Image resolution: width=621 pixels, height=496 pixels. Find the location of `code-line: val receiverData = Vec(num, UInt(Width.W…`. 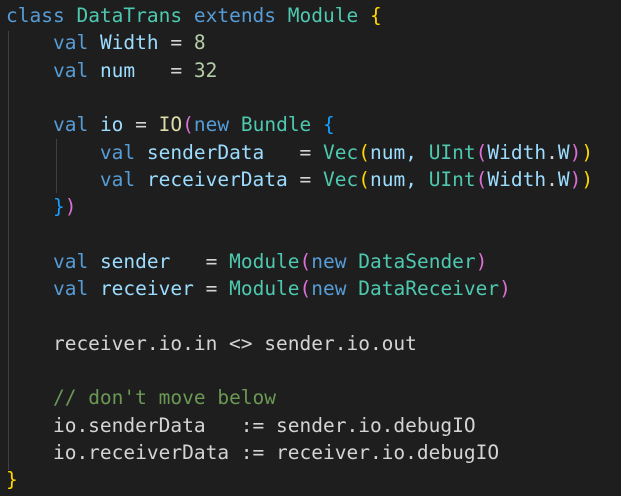

code-line: val receiverData = Vec(num, UInt(Width.W… is located at coordinates (299, 179).